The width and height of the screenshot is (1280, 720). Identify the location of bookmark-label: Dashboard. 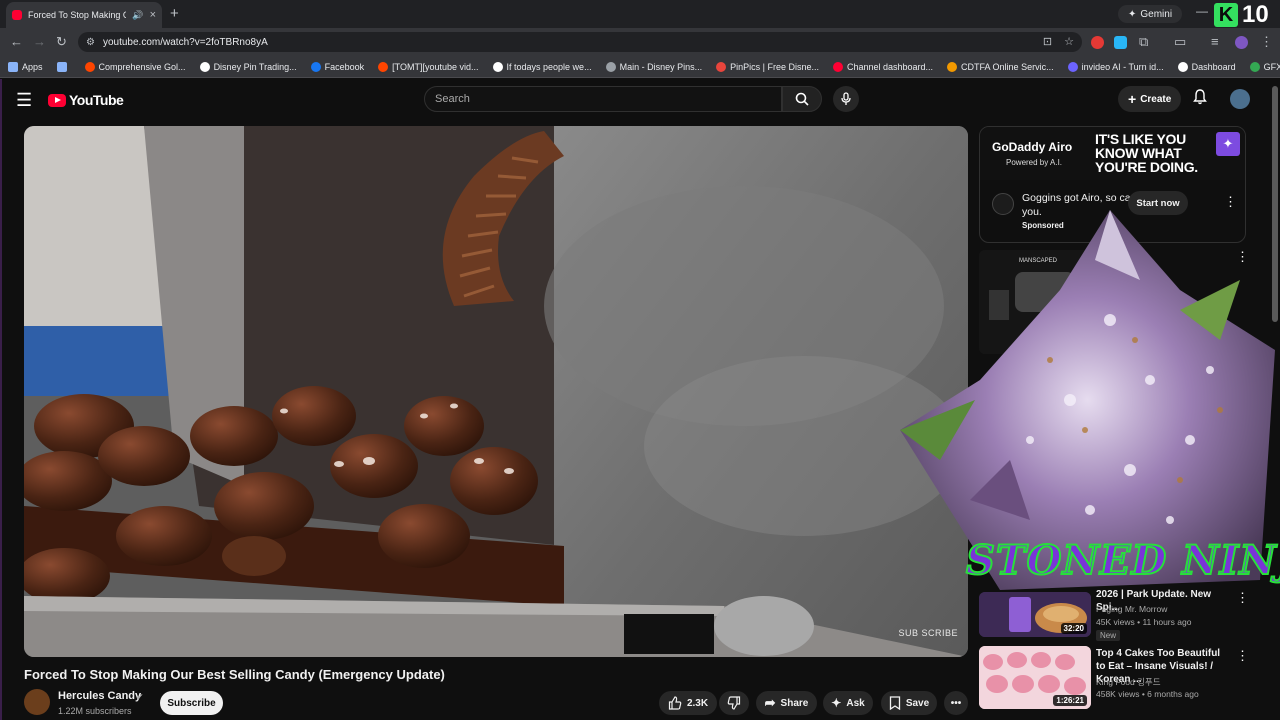
(1213, 66).